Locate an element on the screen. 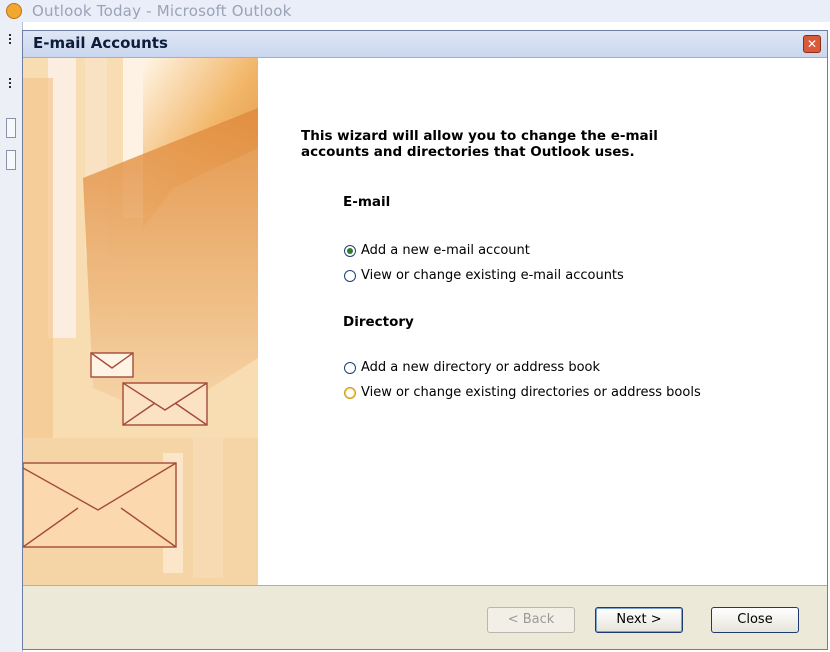 Image resolution: width=830 pixels, height=652 pixels. view-email-accounts-label: View or change existing e-mail accounts is located at coordinates (492, 275).